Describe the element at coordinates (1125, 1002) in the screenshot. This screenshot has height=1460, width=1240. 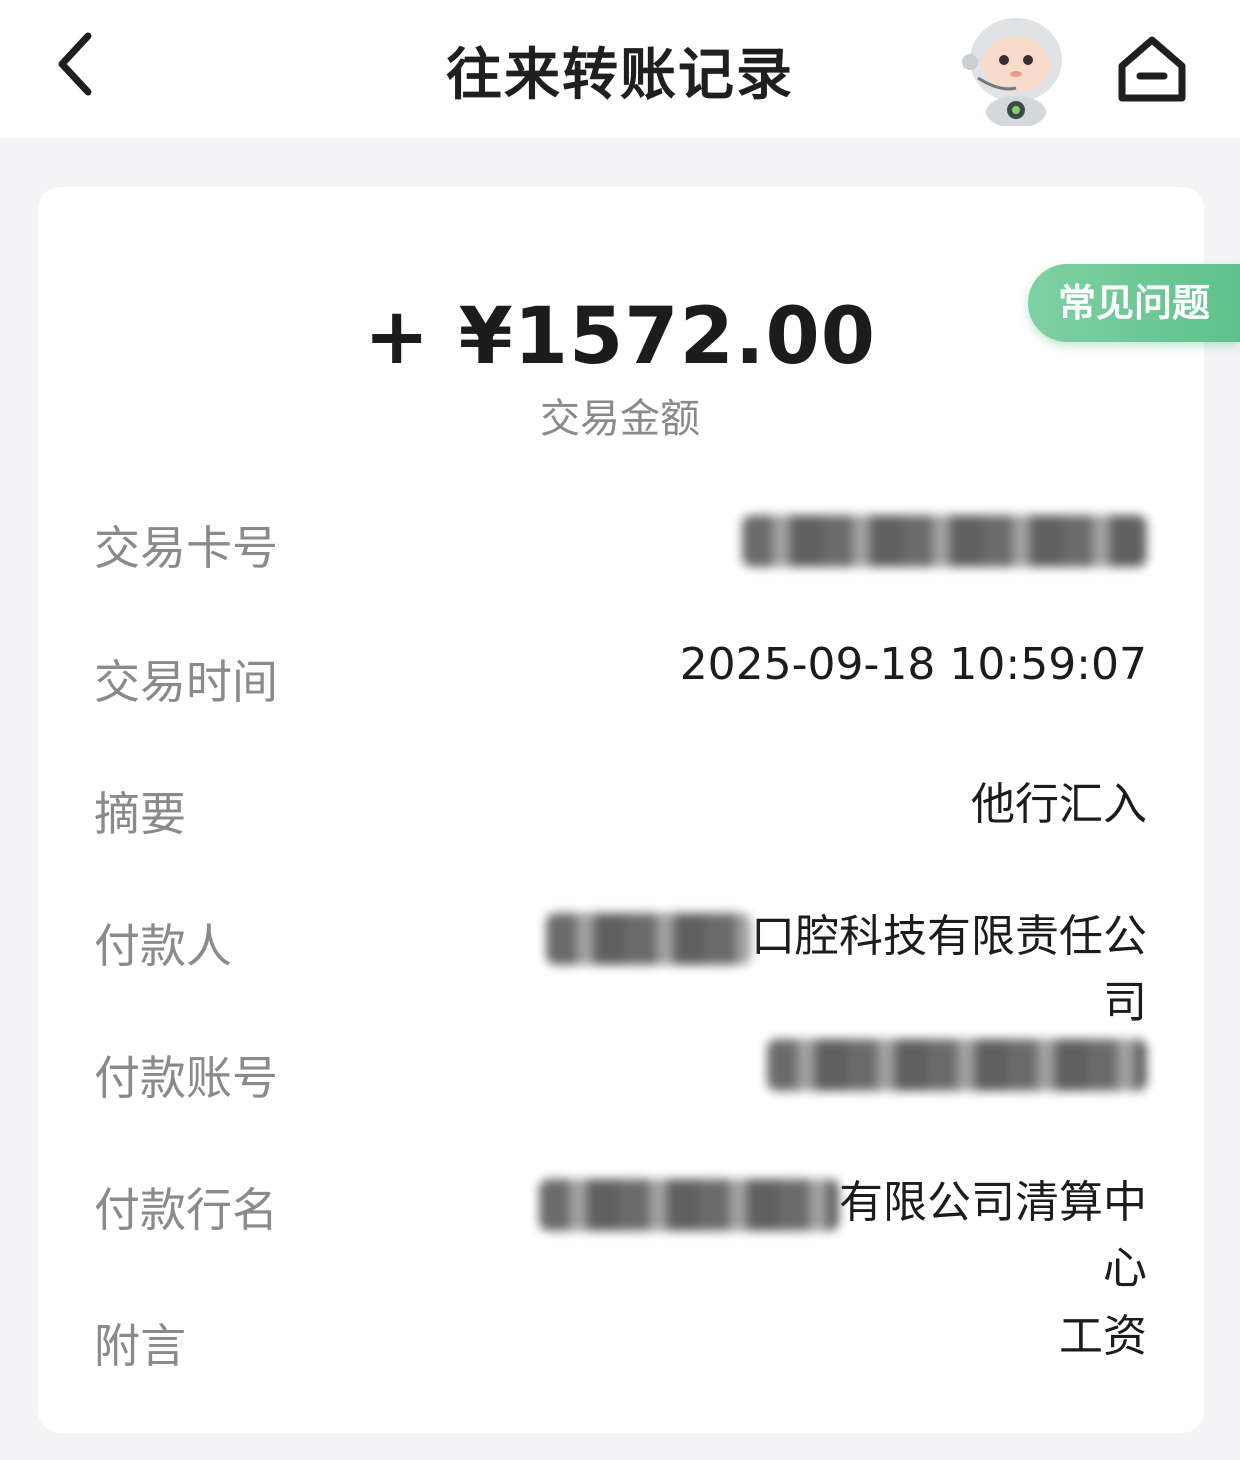
I see `payer-value-line2: 司` at that location.